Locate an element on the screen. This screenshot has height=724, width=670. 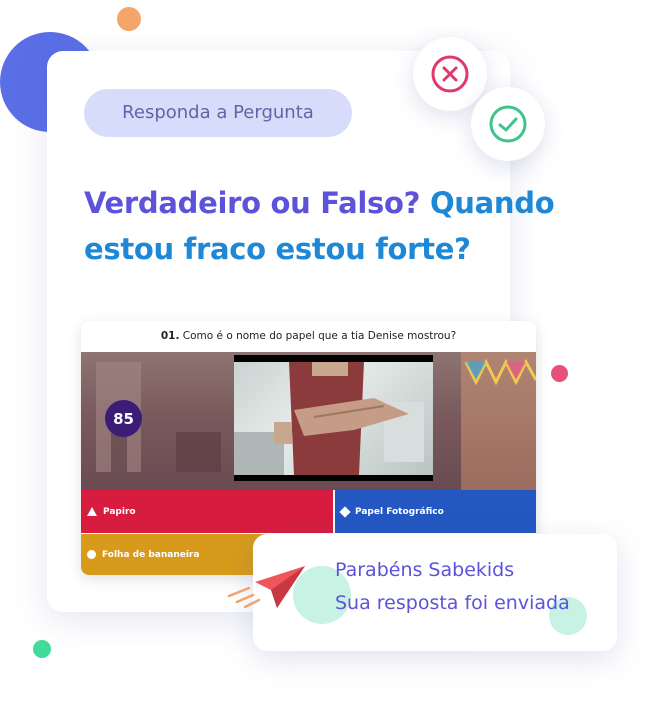
answer-label: Folha de bananeira is located at coordinates (151, 554).